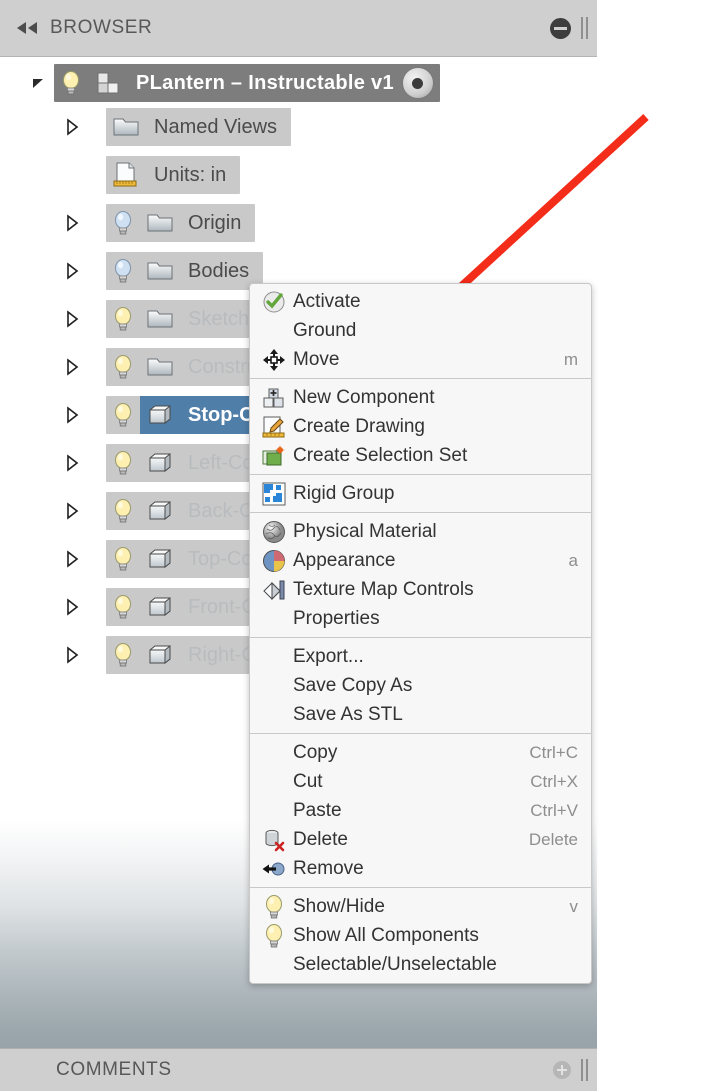 This screenshot has width=708, height=1091. Describe the element at coordinates (420, 426) in the screenshot. I see `menu-item: Create Drawing` at that location.